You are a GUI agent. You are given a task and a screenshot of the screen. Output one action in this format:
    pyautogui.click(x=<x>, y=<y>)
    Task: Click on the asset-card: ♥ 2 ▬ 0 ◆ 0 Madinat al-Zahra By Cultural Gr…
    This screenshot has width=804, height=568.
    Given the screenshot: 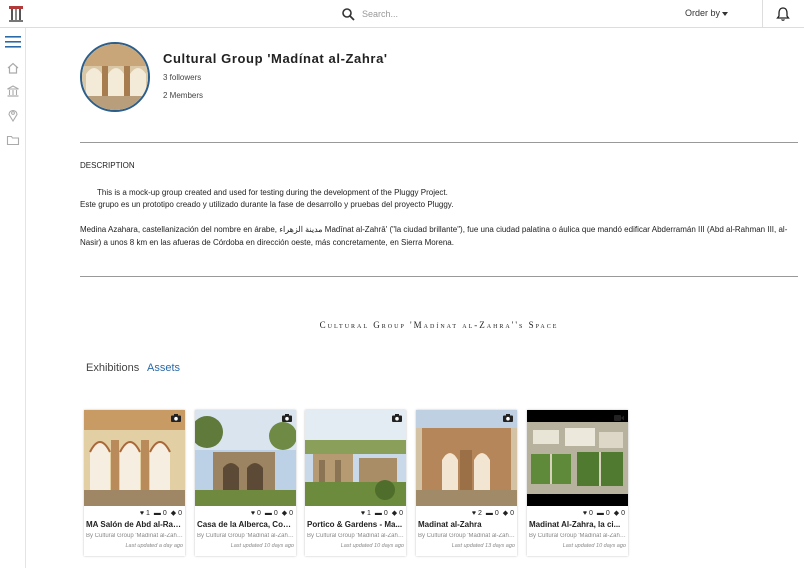 What is the action you would take?
    pyautogui.click(x=466, y=483)
    